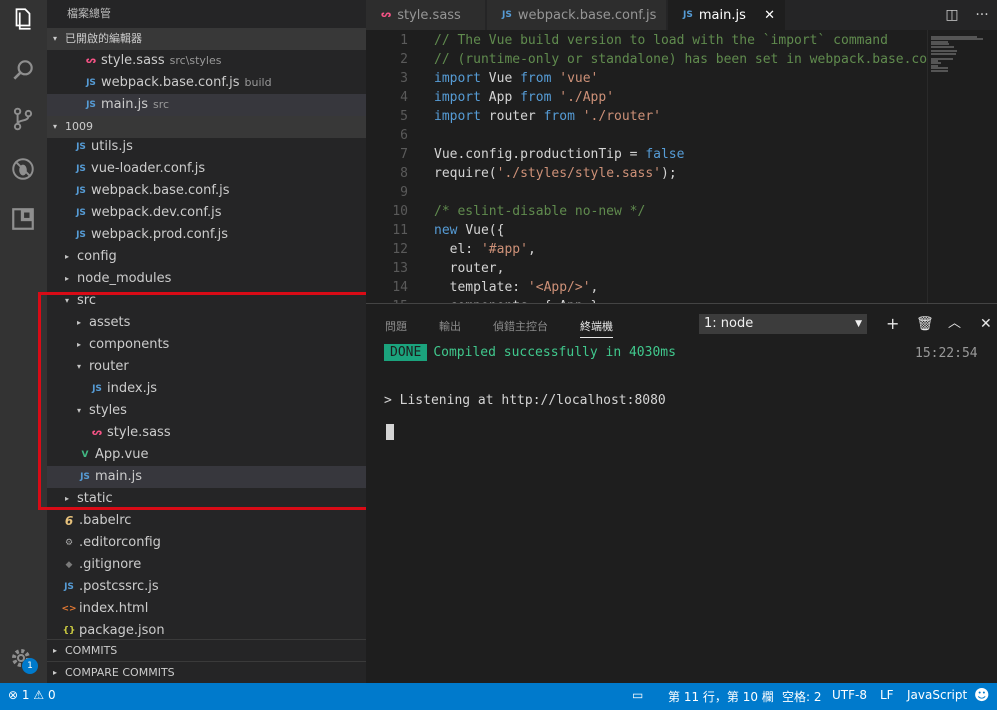  Describe the element at coordinates (55, 672) in the screenshot. I see `chevron-right-icon: ▸` at that location.